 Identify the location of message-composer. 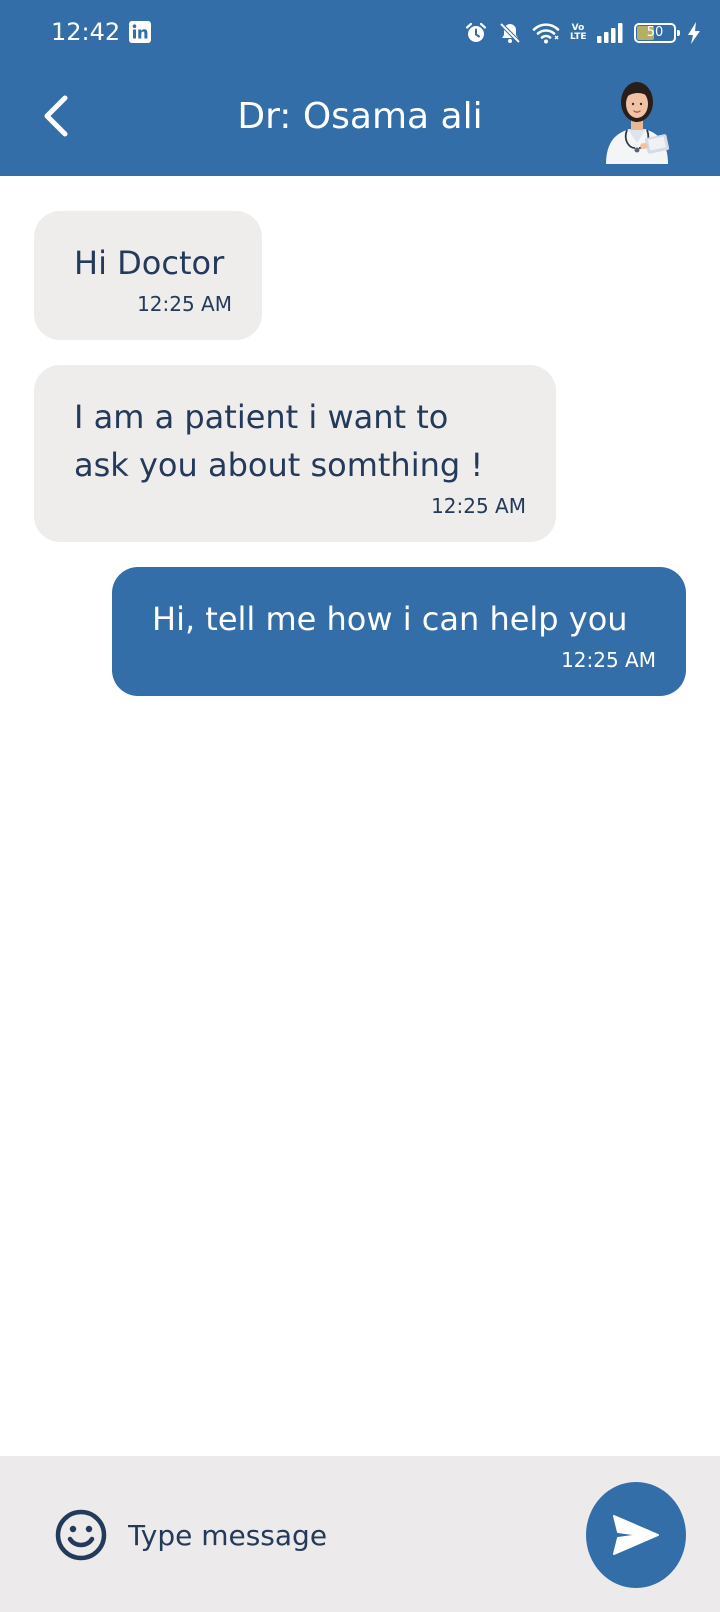
(360, 1534).